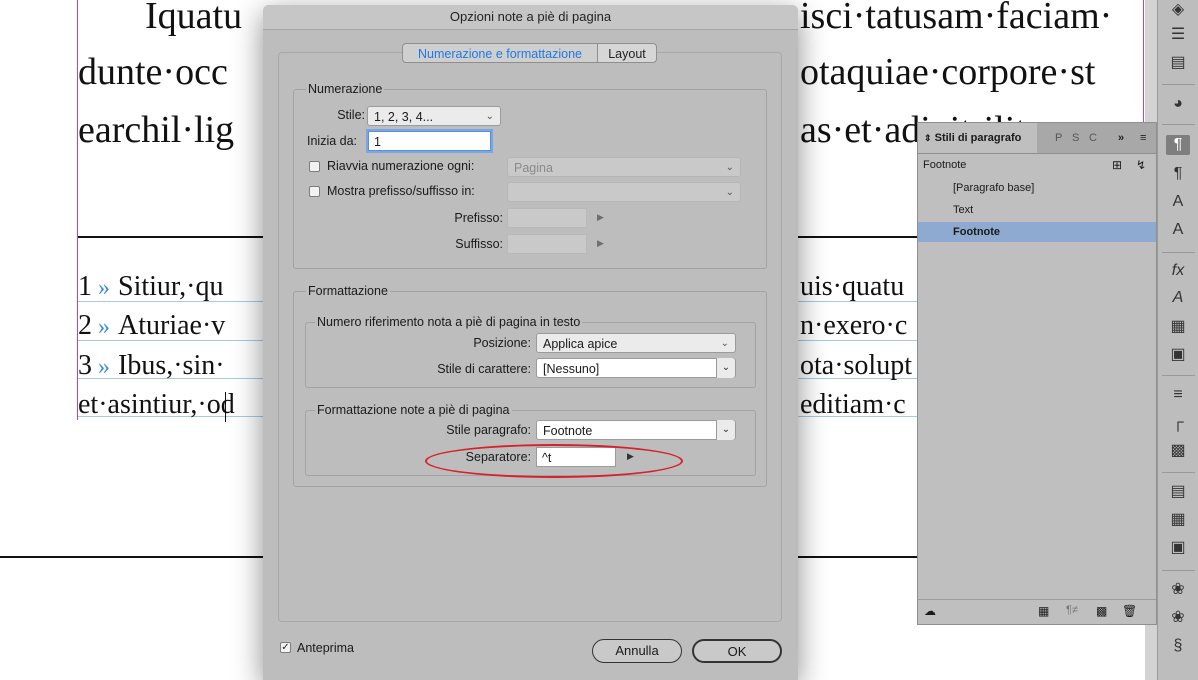 This screenshot has height=680, width=1198. Describe the element at coordinates (571, 369) in the screenshot. I see `char-style-select-value: [Nessuno]` at that location.